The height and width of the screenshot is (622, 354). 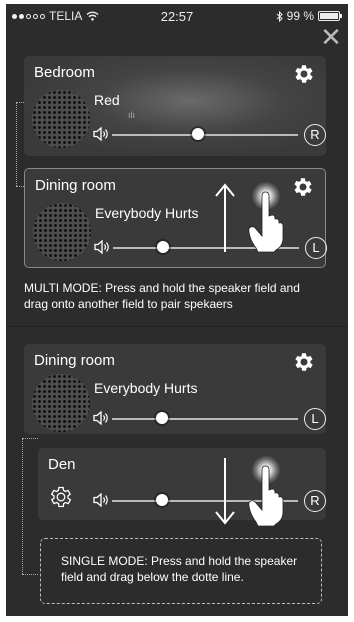 What do you see at coordinates (177, 15) in the screenshot?
I see `status-bar: TELIA 22:57 99 %` at bounding box center [177, 15].